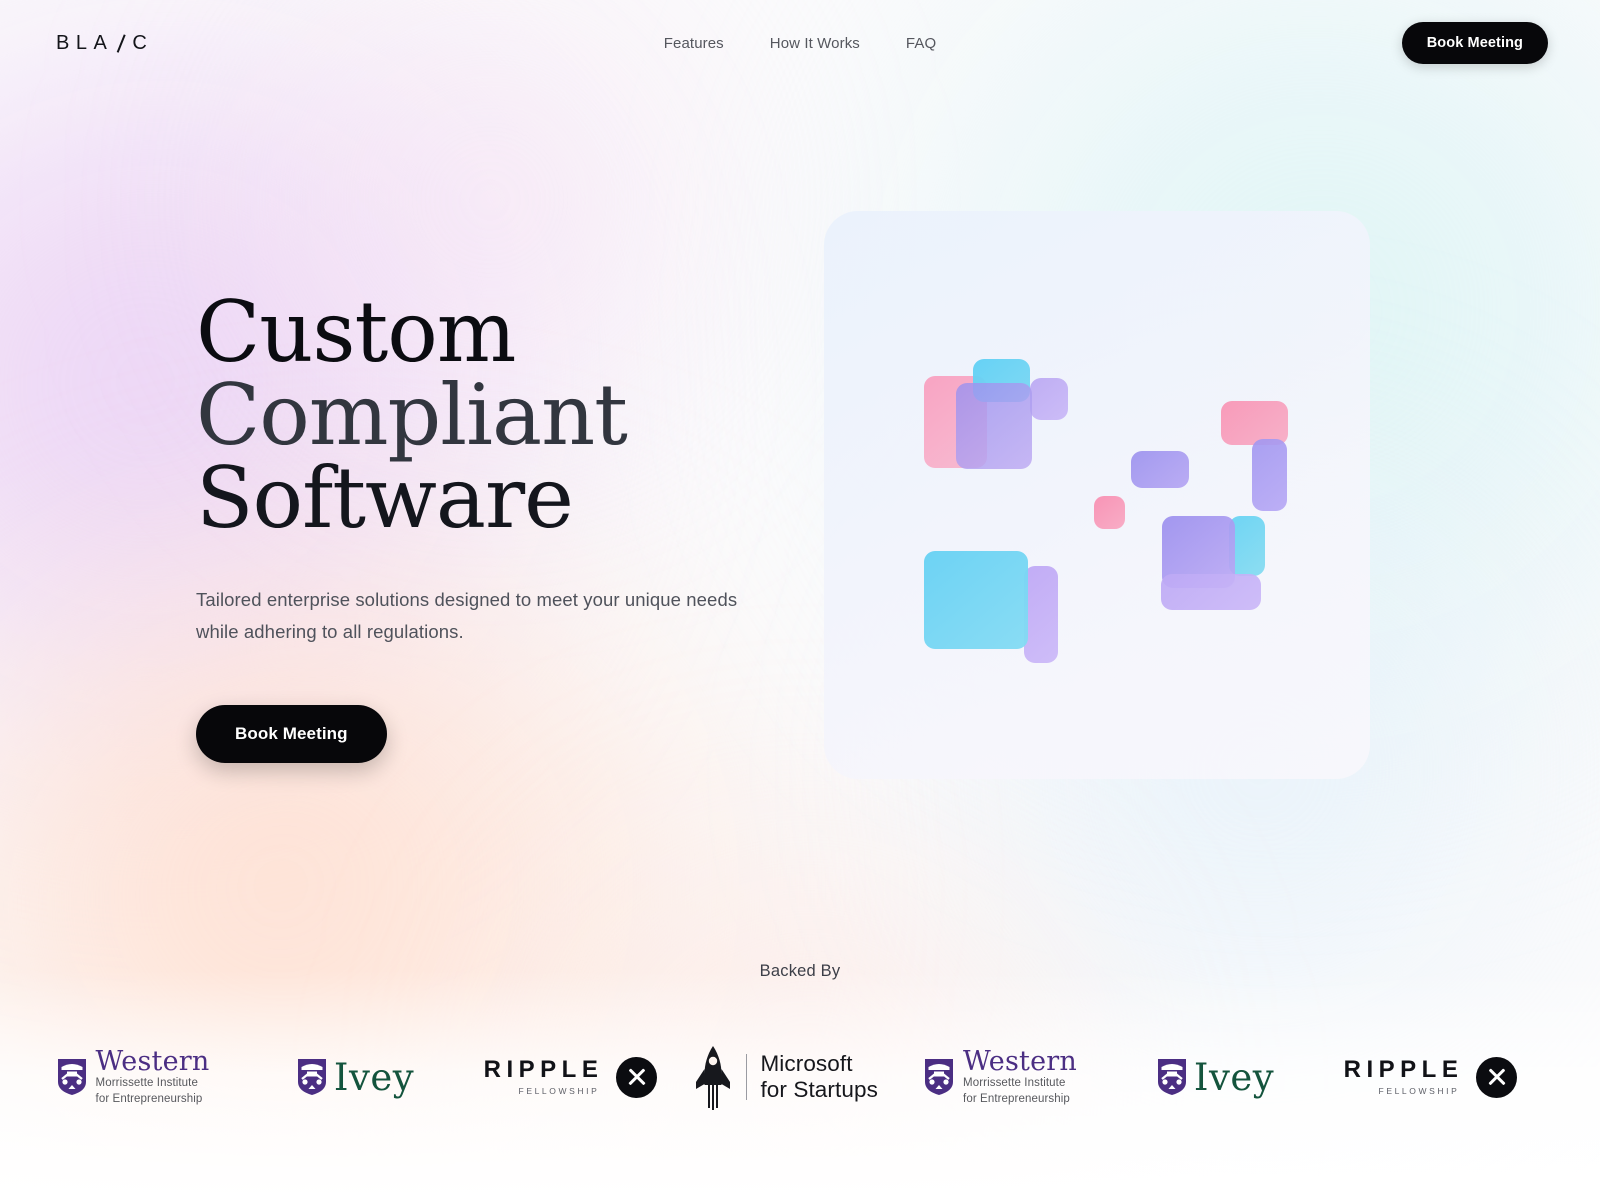  What do you see at coordinates (143, 42) in the screenshot?
I see `brand-logo-suffix: C` at bounding box center [143, 42].